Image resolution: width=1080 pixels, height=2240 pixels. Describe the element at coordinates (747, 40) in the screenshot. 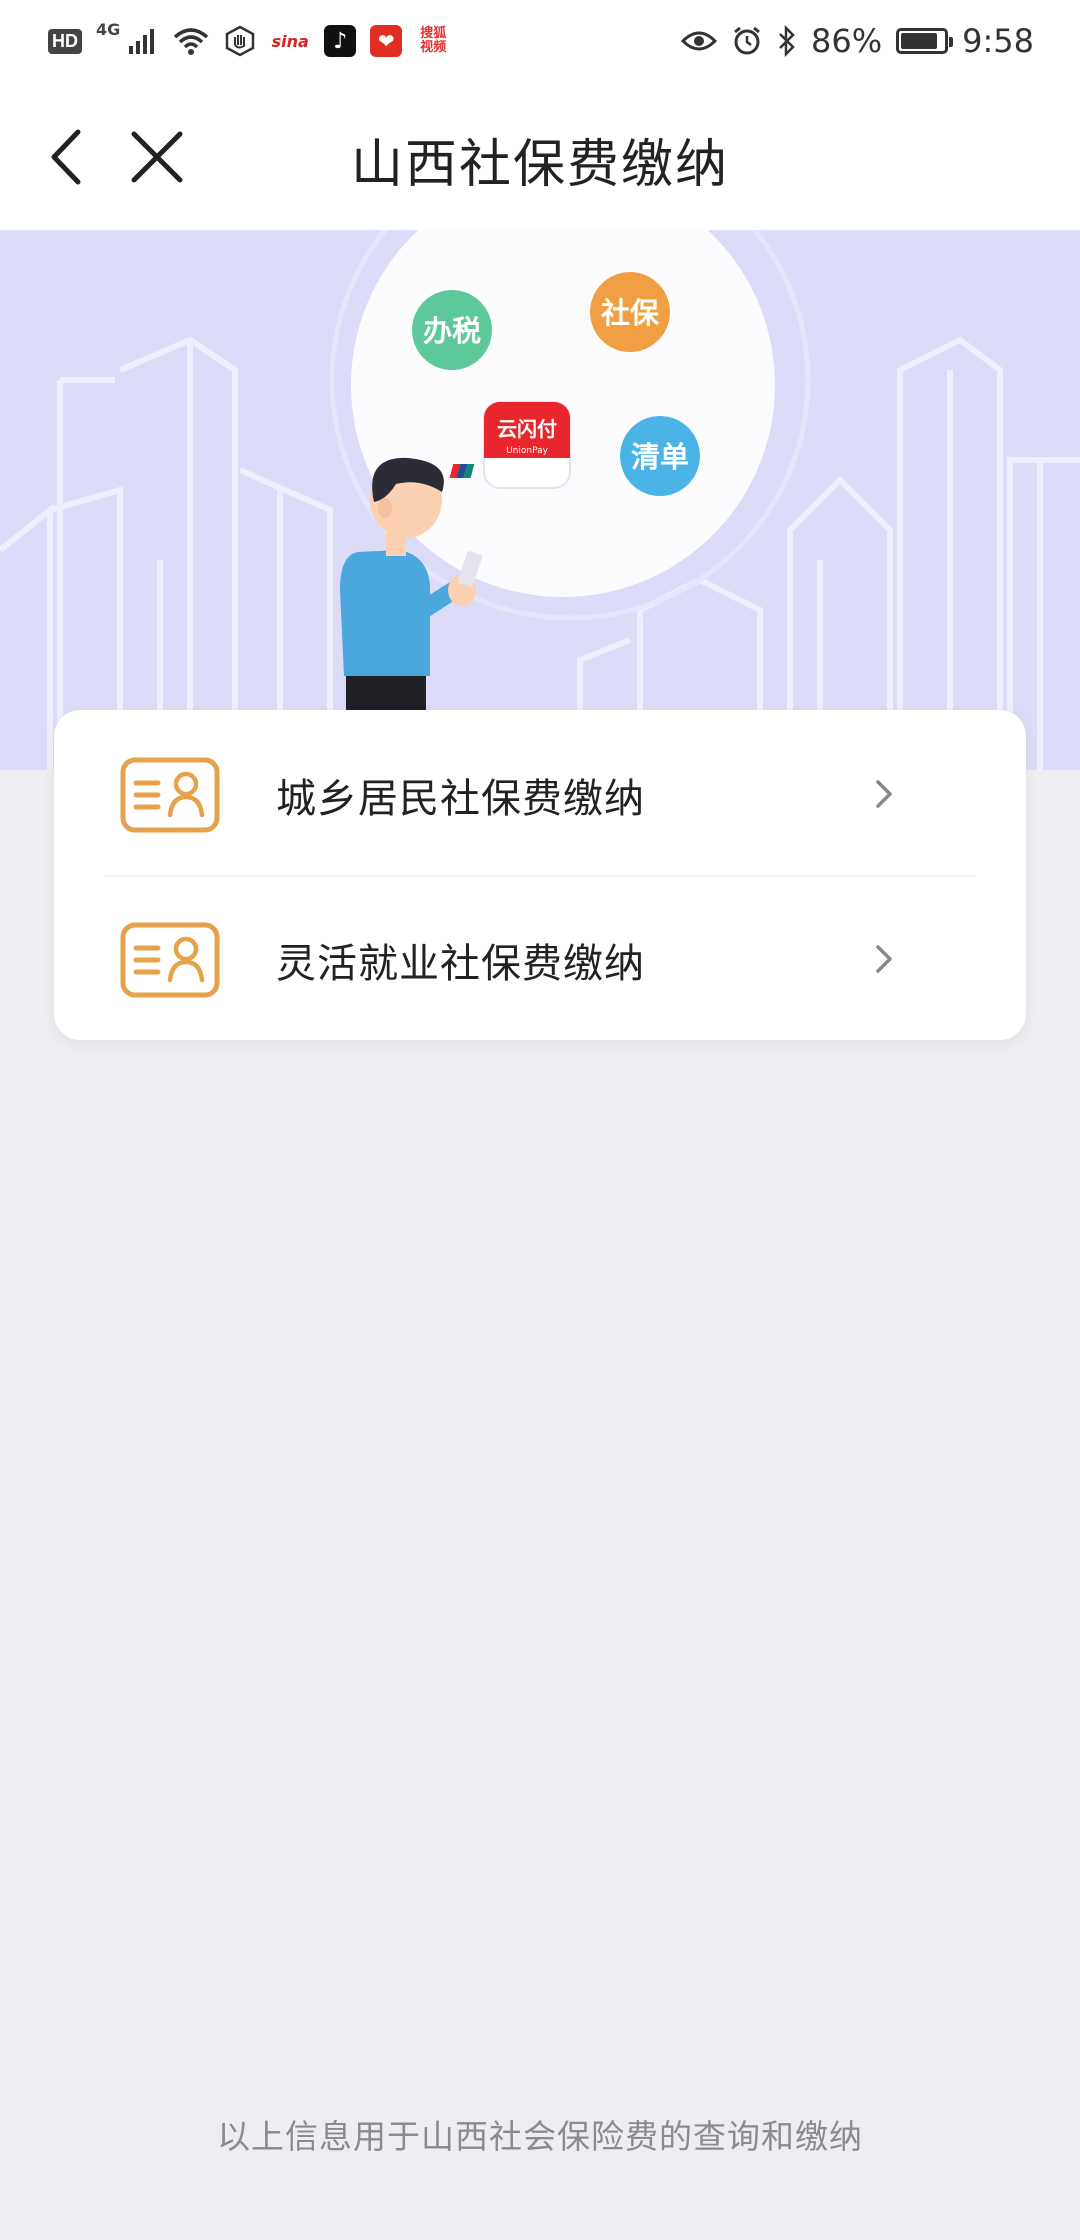

I see `alarm-icon` at that location.